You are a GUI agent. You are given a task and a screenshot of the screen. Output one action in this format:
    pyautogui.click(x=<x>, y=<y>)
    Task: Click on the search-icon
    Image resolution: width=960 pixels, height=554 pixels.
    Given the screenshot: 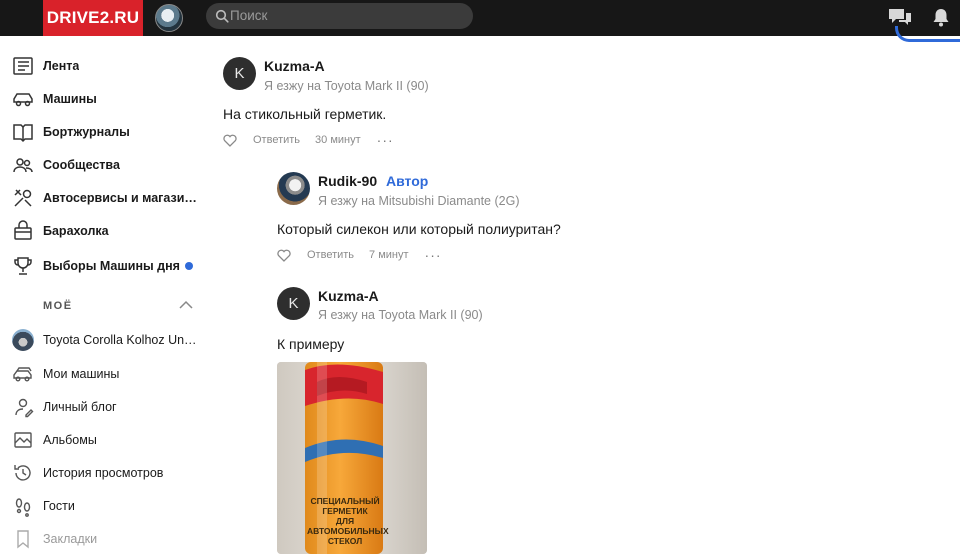 What is the action you would take?
    pyautogui.click(x=222, y=16)
    